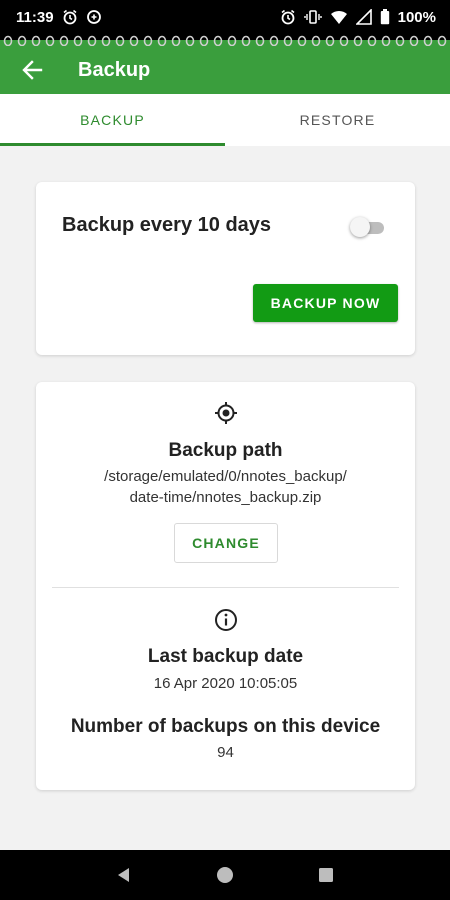 This screenshot has width=450, height=900. I want to click on system-nav-bar, so click(225, 875).